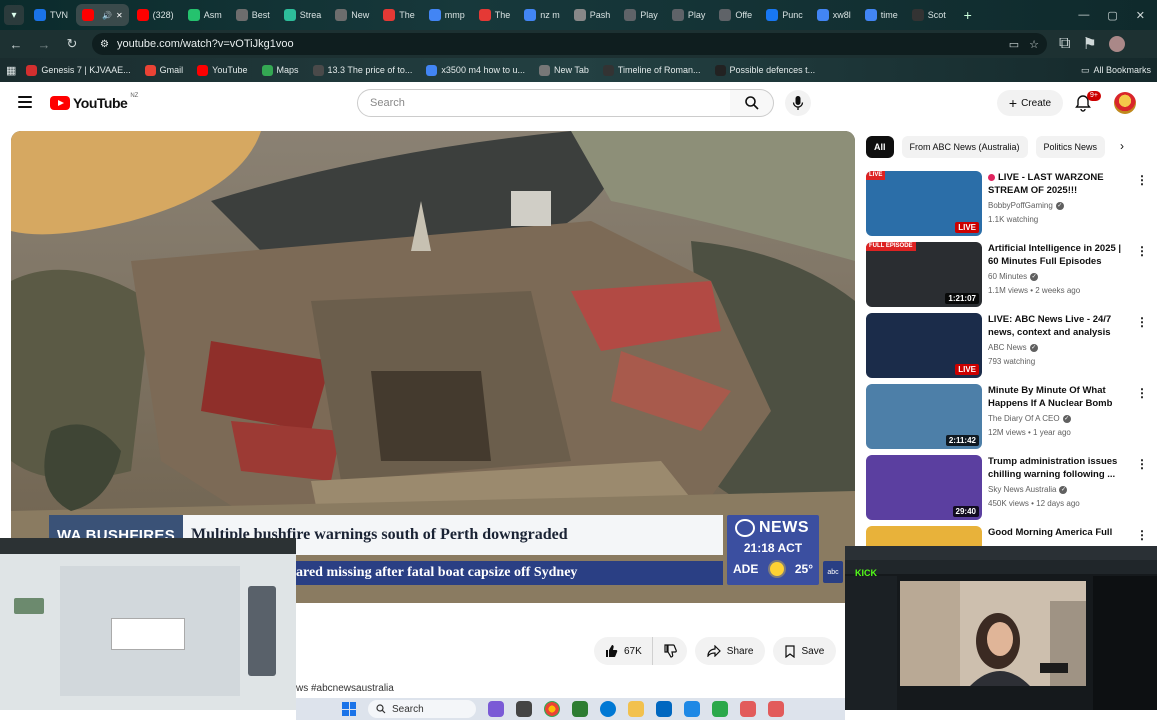 This screenshot has width=1157, height=720. I want to click on guide-menu-icon, so click(25, 102).